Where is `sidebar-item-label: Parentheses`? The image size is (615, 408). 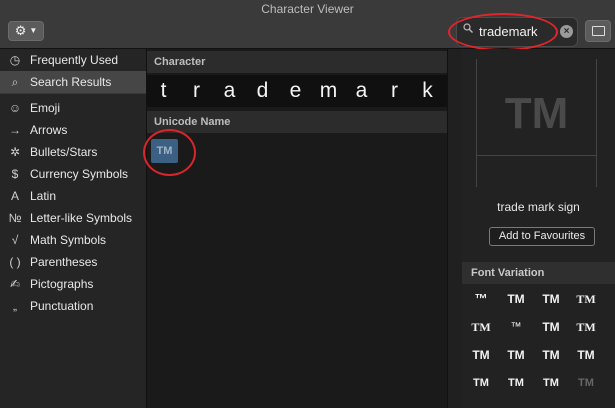 sidebar-item-label: Parentheses is located at coordinates (64, 262).